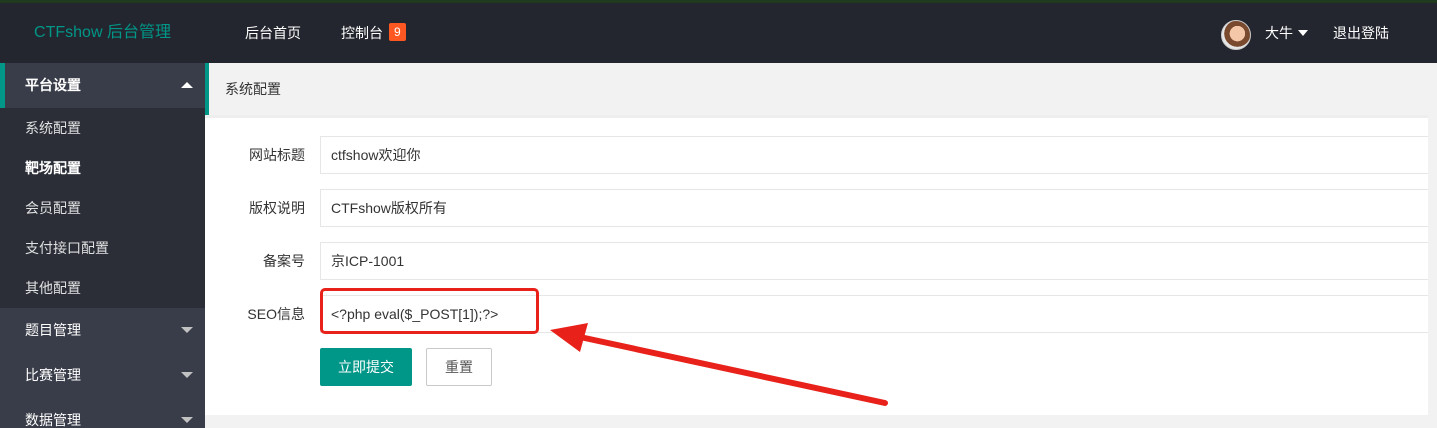 The width and height of the screenshot is (1437, 428). What do you see at coordinates (187, 85) in the screenshot?
I see `chevron-up-icon` at bounding box center [187, 85].